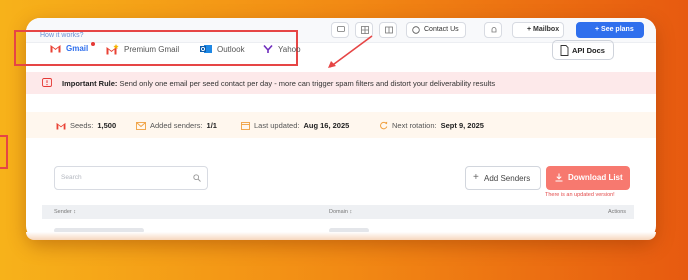 Image resolution: width=688 pixels, height=280 pixels. Describe the element at coordinates (197, 178) in the screenshot. I see `search-icon` at that location.